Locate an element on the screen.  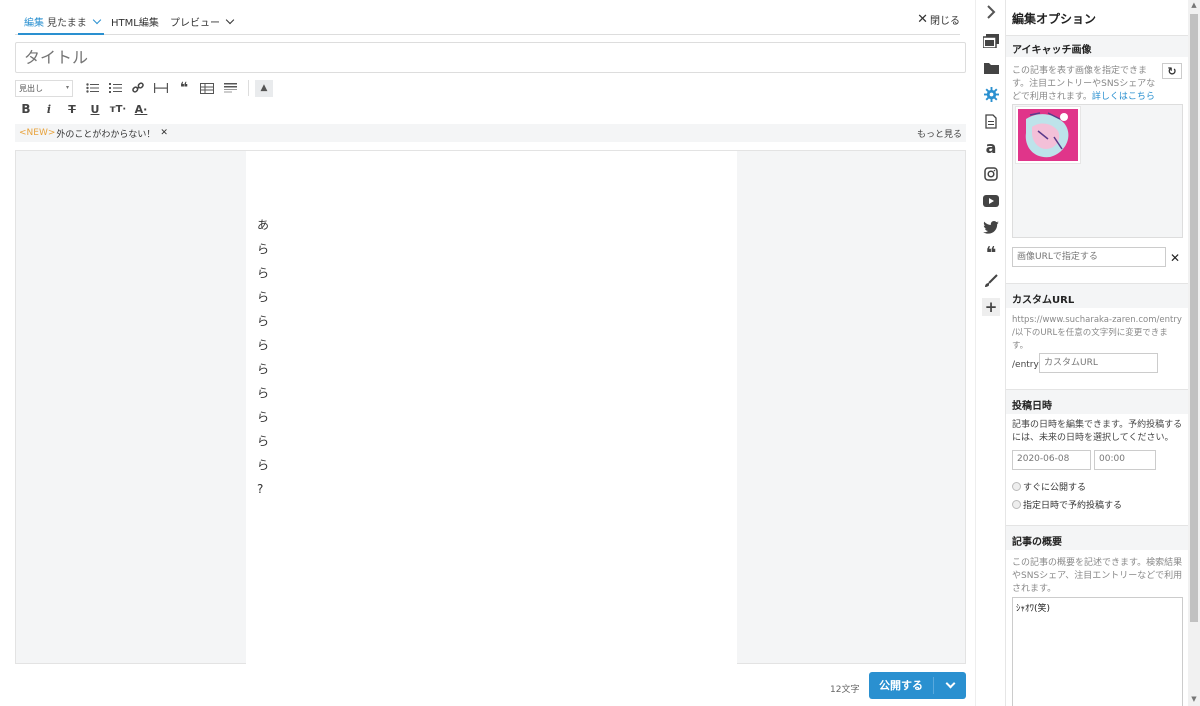
details-link: 詳しくはこちら is located at coordinates (1123, 97).